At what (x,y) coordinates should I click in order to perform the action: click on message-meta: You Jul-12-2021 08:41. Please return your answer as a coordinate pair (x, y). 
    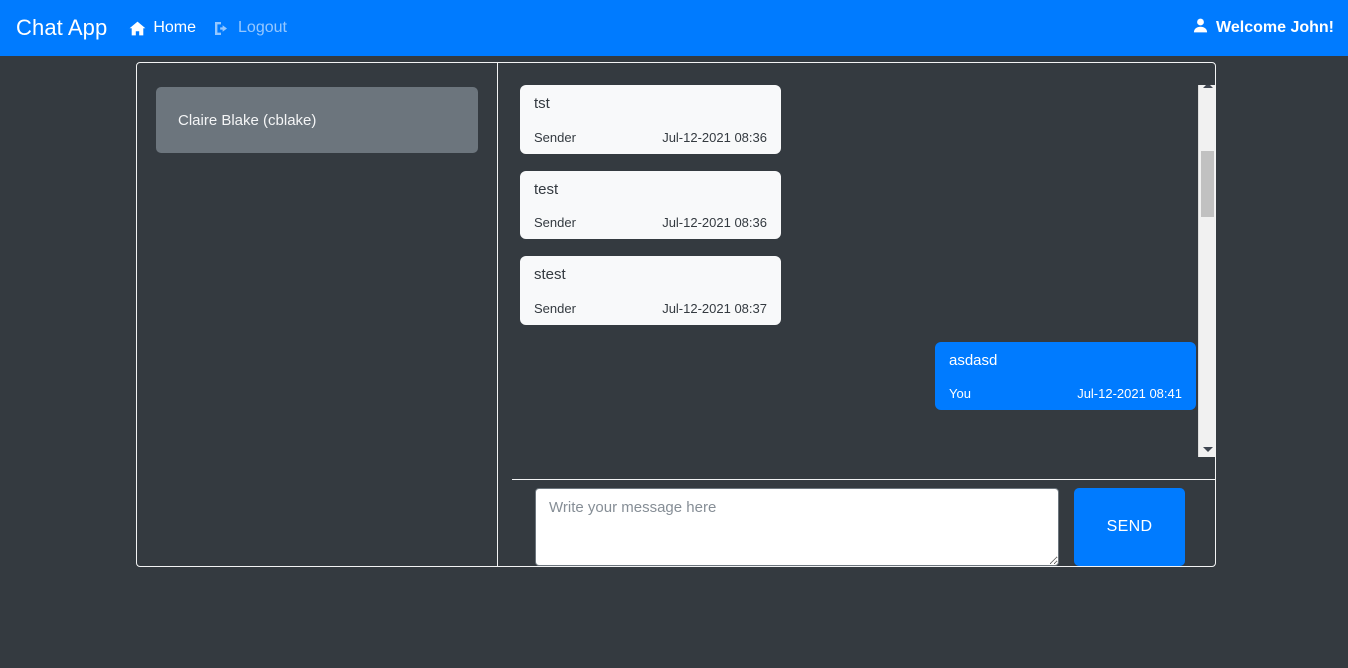
    Looking at the image, I should click on (1065, 393).